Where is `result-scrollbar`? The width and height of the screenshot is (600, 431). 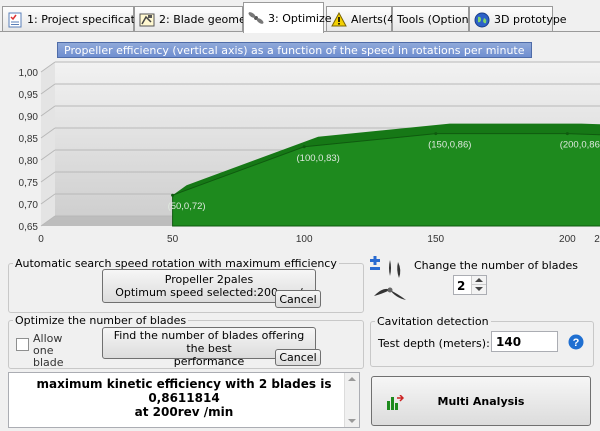
result-scrollbar is located at coordinates (351, 400).